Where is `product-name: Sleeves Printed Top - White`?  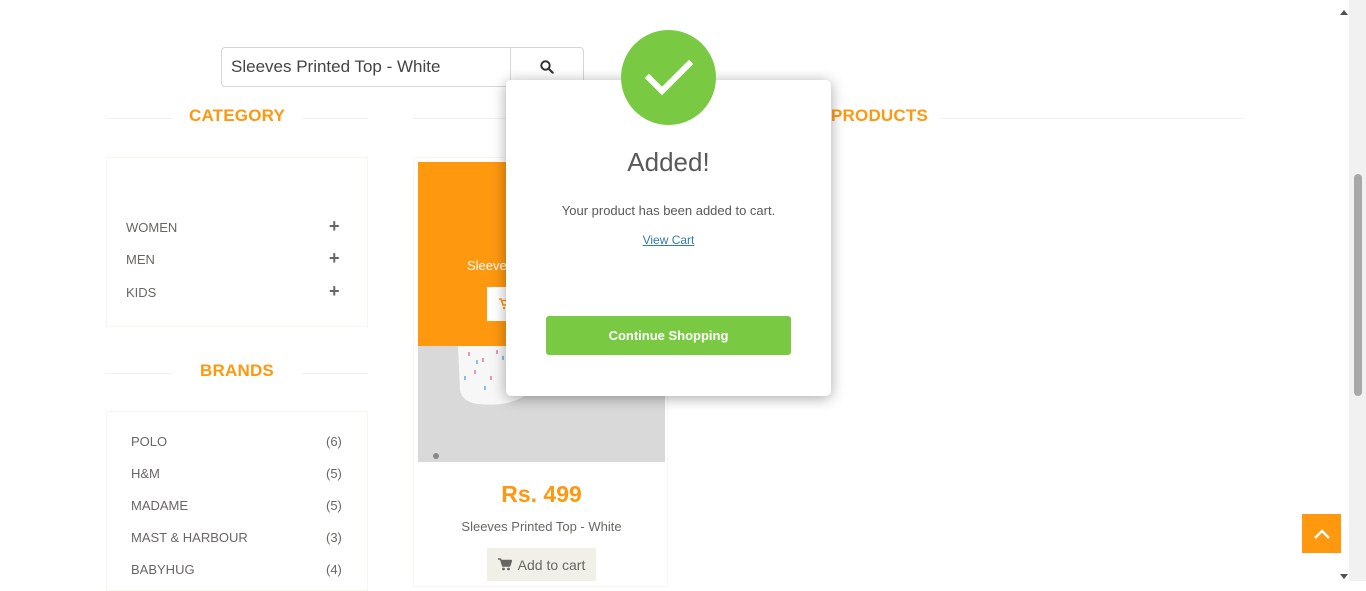 product-name: Sleeves Printed Top - White is located at coordinates (541, 526).